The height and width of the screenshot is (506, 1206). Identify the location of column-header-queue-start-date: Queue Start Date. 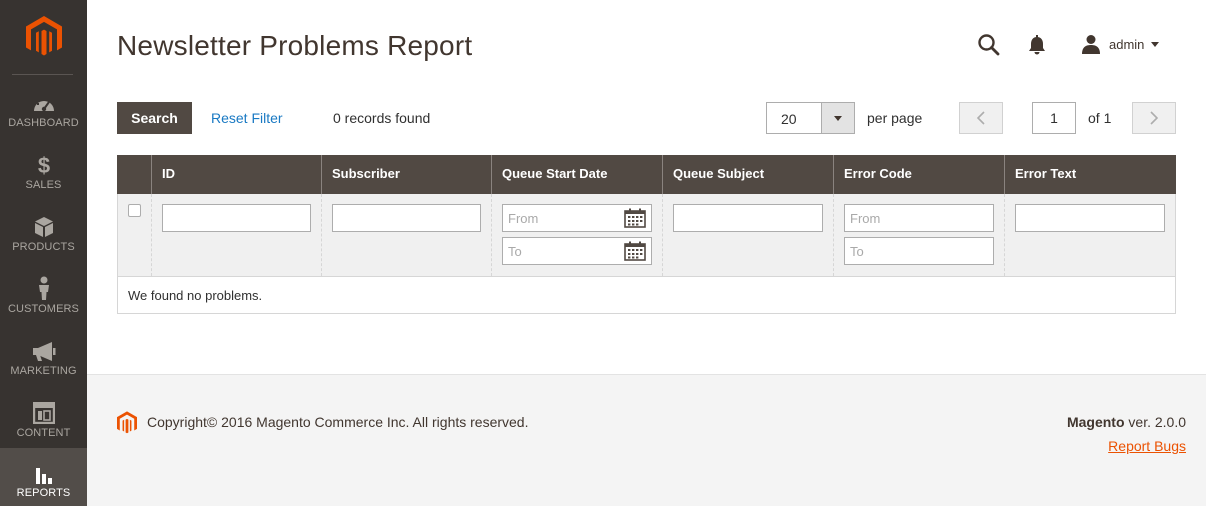
(576, 174).